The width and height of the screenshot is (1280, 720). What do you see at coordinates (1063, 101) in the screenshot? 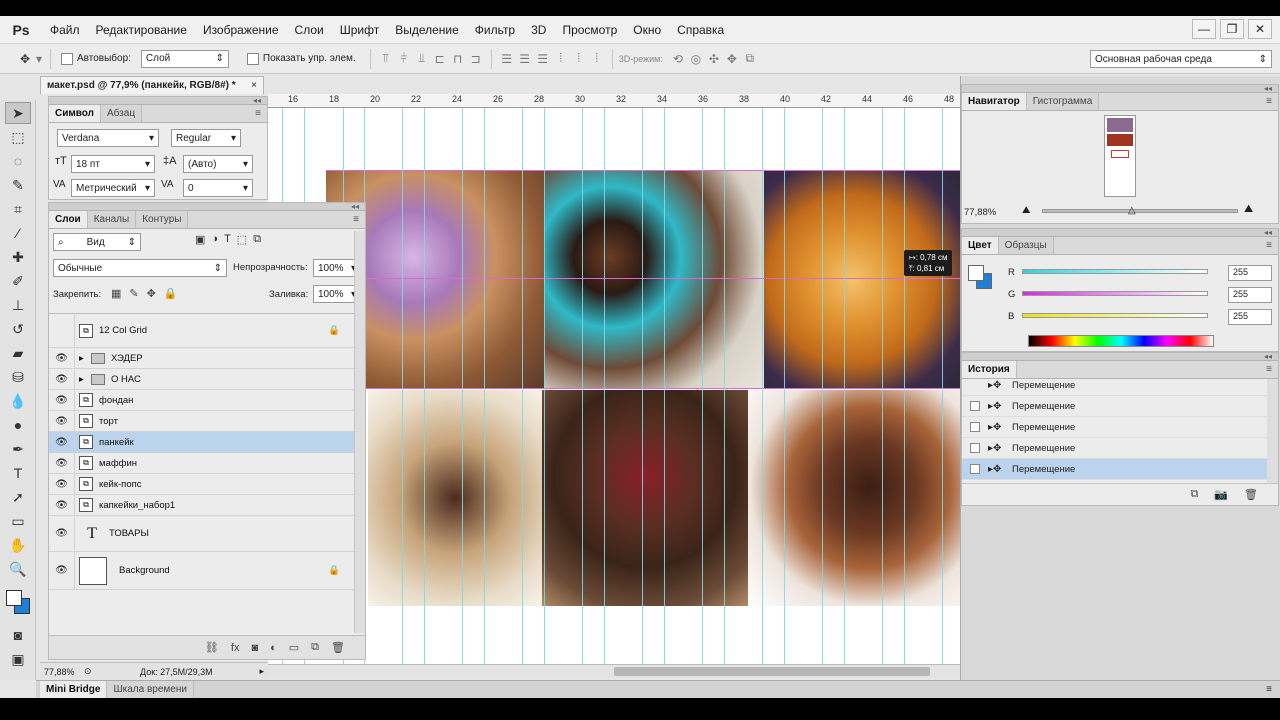
I see `tab-histogram: Гистограмма` at bounding box center [1063, 101].